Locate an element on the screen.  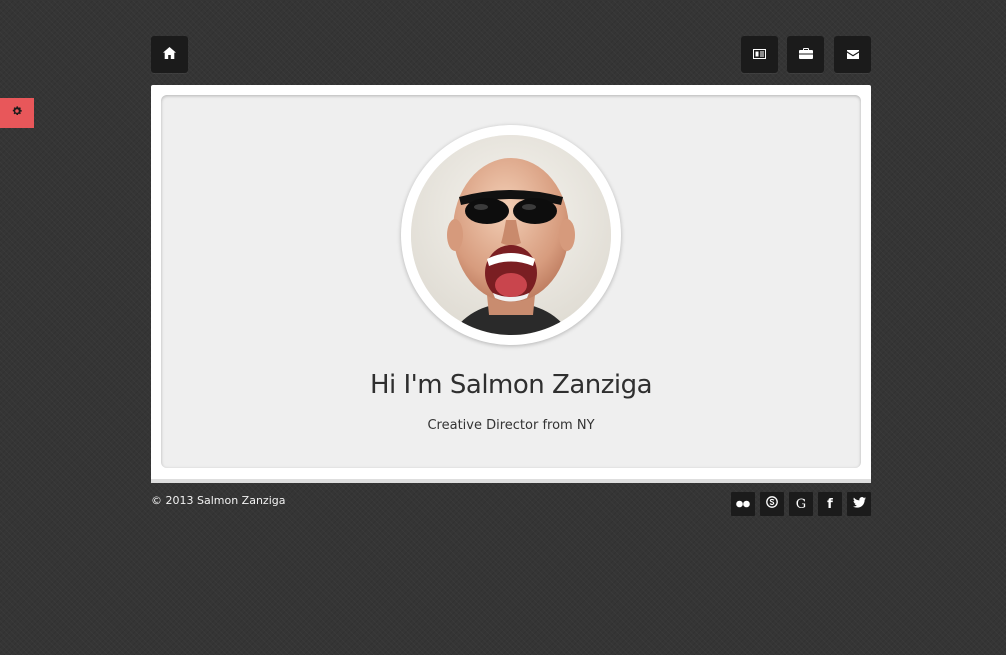
google-link: G is located at coordinates (801, 504).